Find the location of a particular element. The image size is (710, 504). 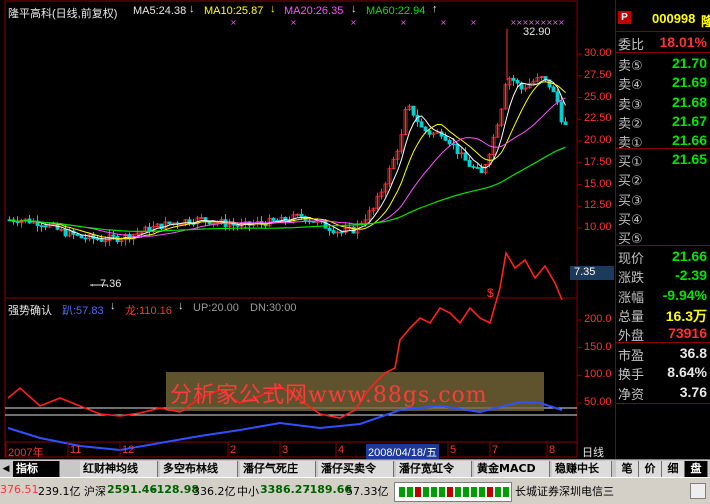

date-cursor: 2008/04/18/五 is located at coordinates (403, 452).